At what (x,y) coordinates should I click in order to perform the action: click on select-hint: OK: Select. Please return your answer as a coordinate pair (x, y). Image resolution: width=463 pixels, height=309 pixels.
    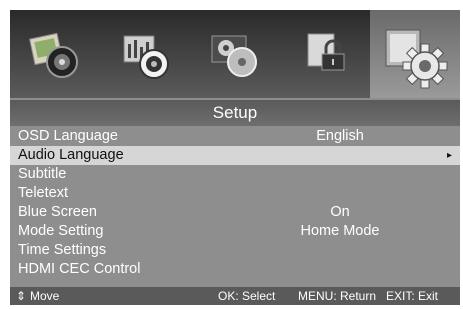
    Looking at the image, I should click on (247, 296).